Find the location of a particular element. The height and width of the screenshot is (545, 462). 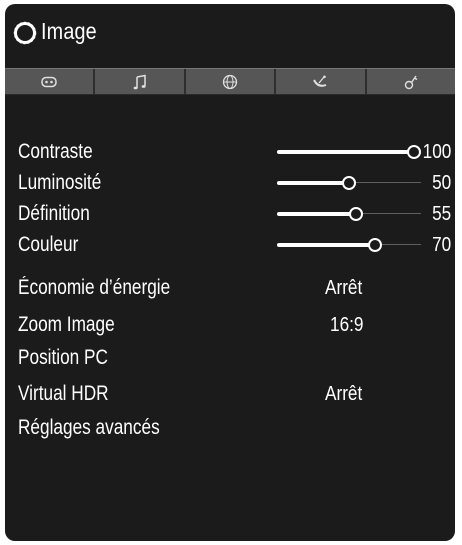

contrast-slider-knob is located at coordinates (414, 152).